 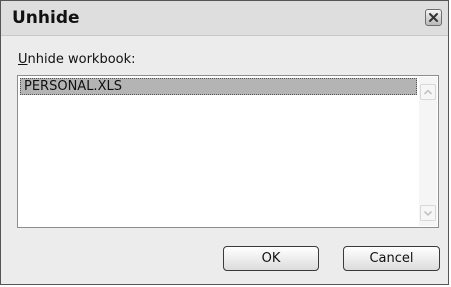 I want to click on scroll-down-button, so click(x=428, y=213).